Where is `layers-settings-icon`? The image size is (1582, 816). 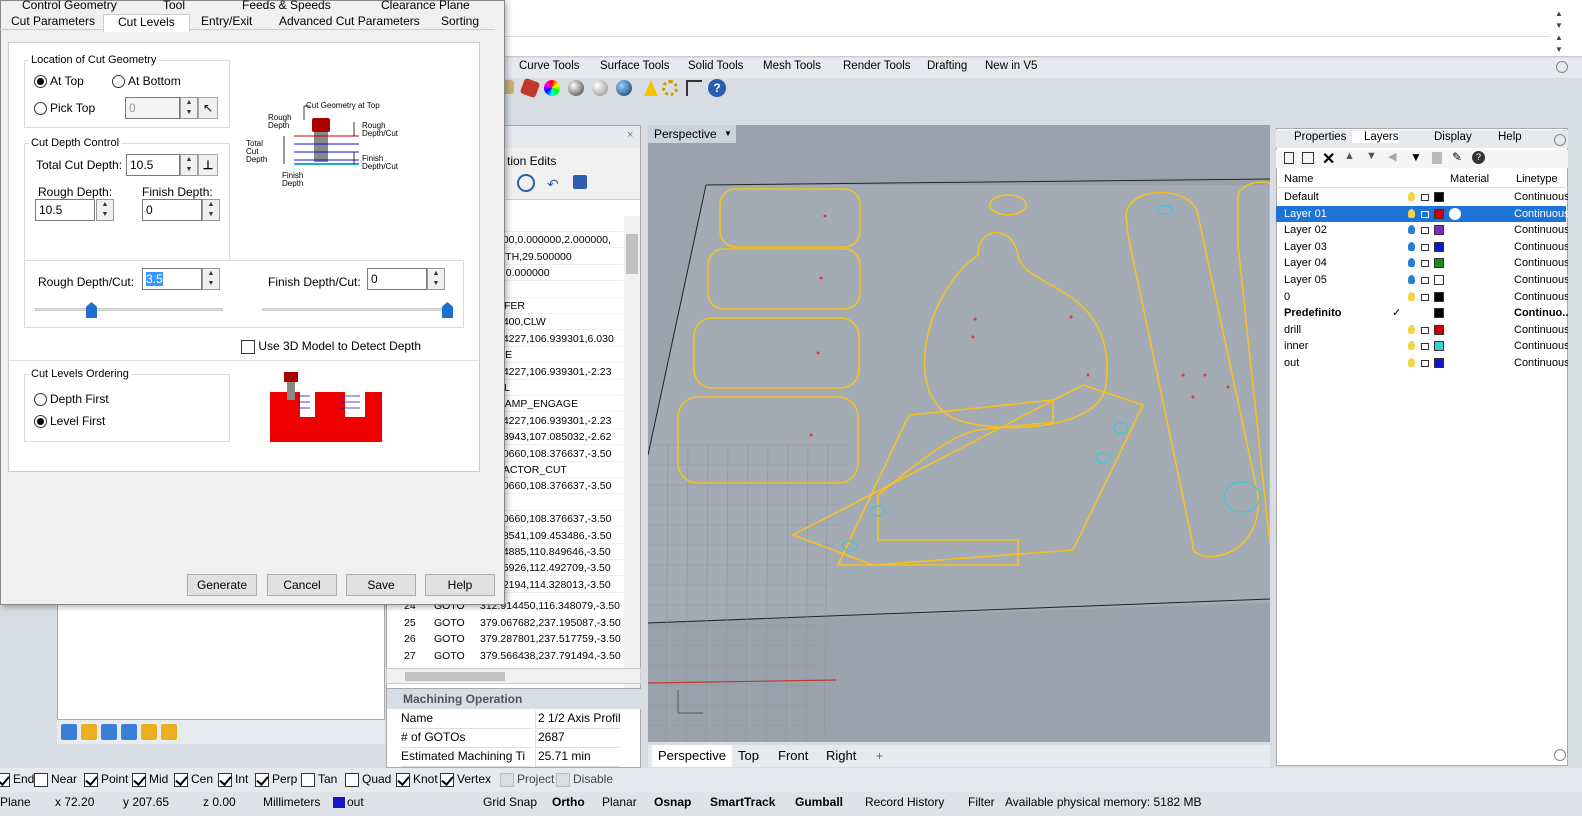 layers-settings-icon is located at coordinates (1560, 140).